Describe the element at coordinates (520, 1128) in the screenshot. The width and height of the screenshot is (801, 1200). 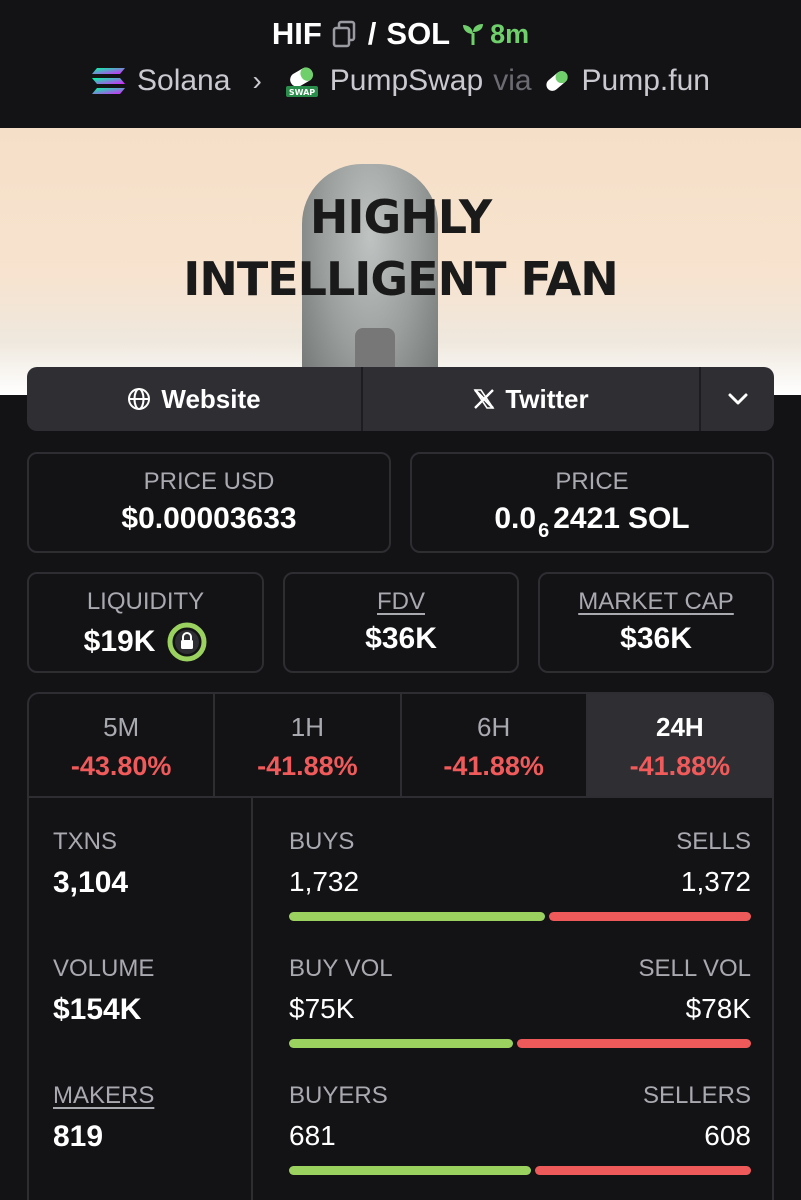
I see `makers-split-row: BUYERS SELLERS 681 608` at that location.